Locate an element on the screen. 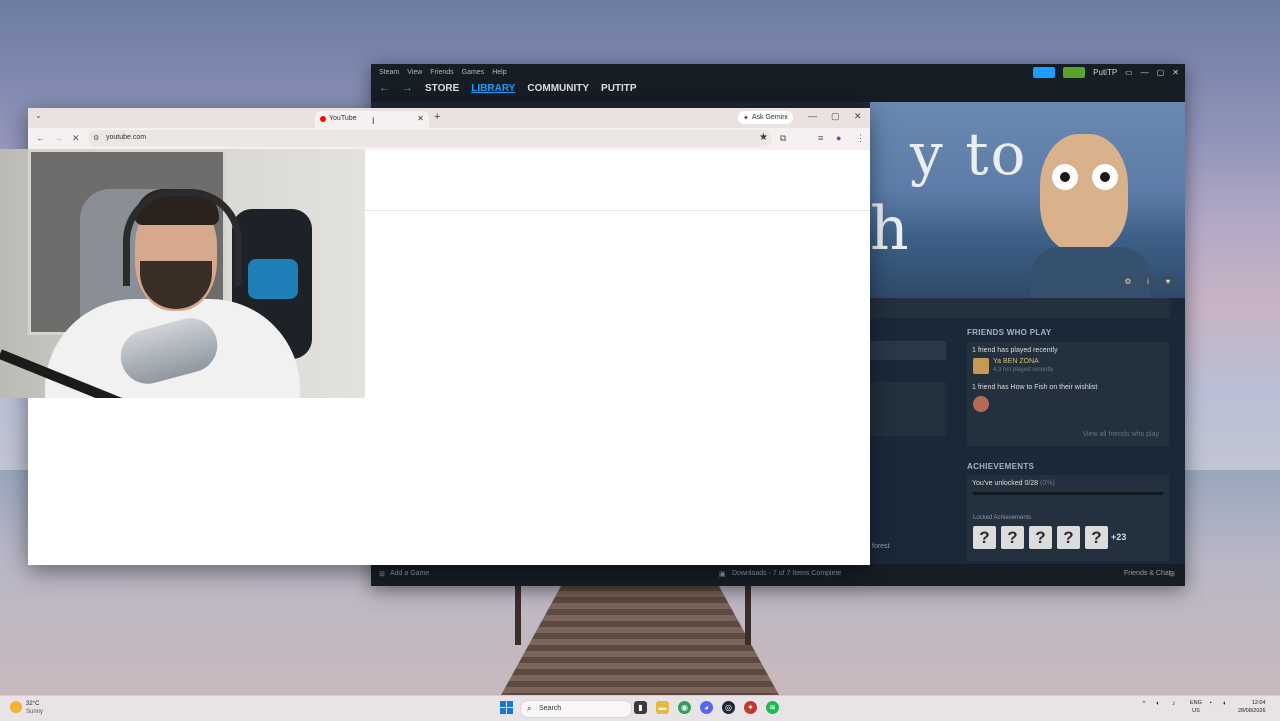 This screenshot has width=1280, height=721. steam-nav: ← → STORE LIBRARY COMMUNITY PUTITP is located at coordinates (508, 88).